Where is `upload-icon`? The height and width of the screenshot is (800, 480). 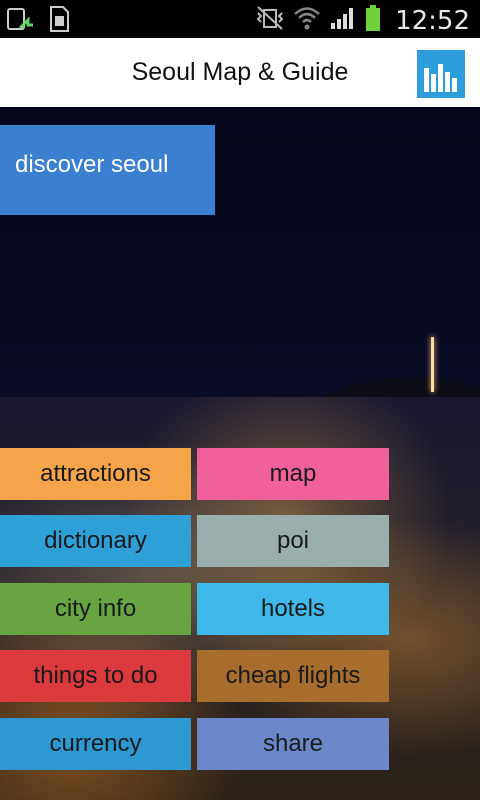 upload-icon is located at coordinates (20, 21).